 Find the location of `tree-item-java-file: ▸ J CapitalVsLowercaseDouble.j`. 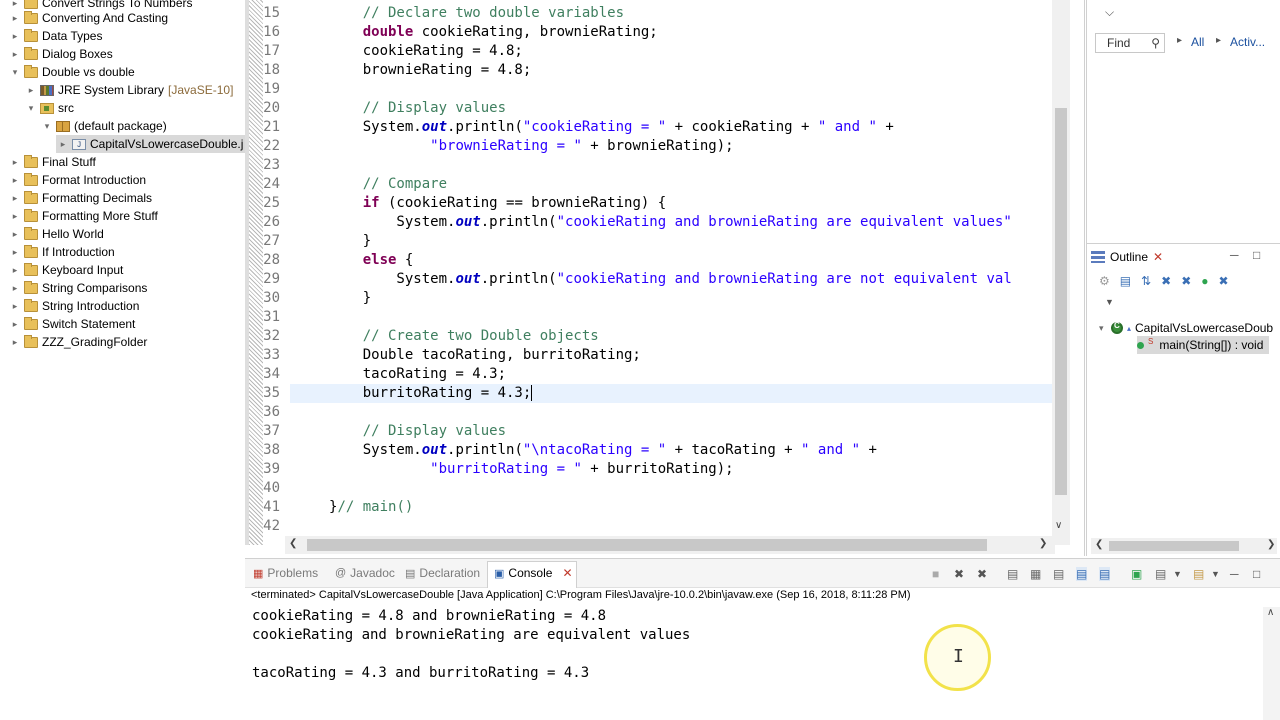

tree-item-java-file: ▸ J CapitalVsLowercaseDouble.j is located at coordinates (150, 144).